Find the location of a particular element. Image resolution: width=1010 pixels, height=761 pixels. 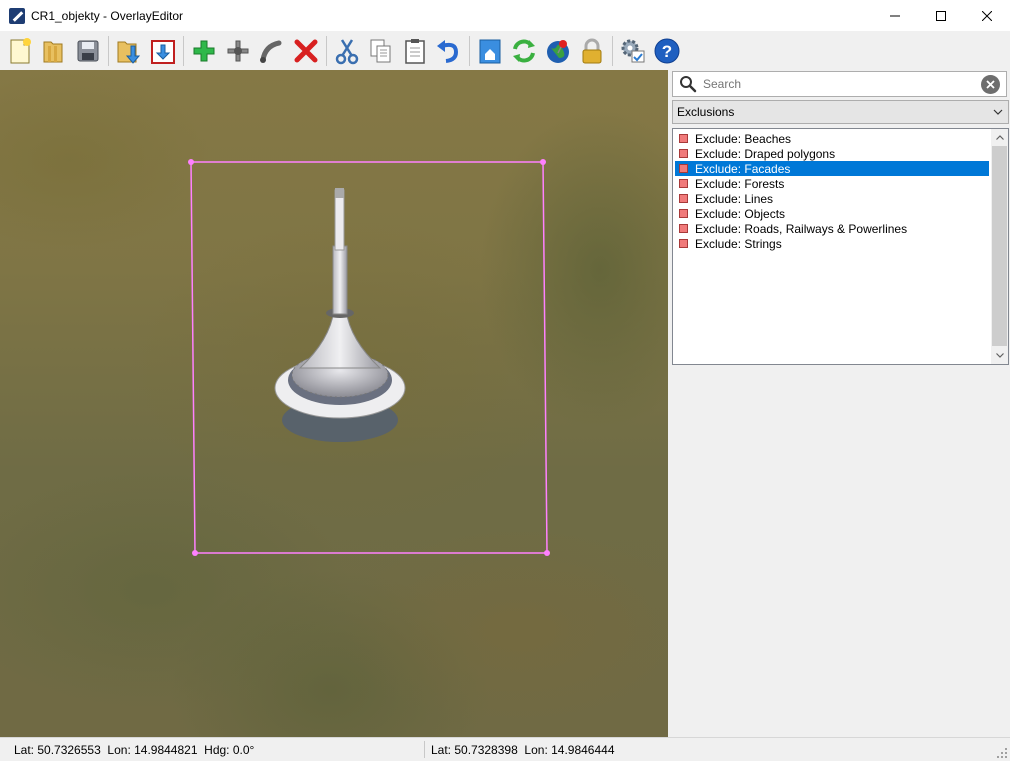

preferences-button is located at coordinates (633, 51).